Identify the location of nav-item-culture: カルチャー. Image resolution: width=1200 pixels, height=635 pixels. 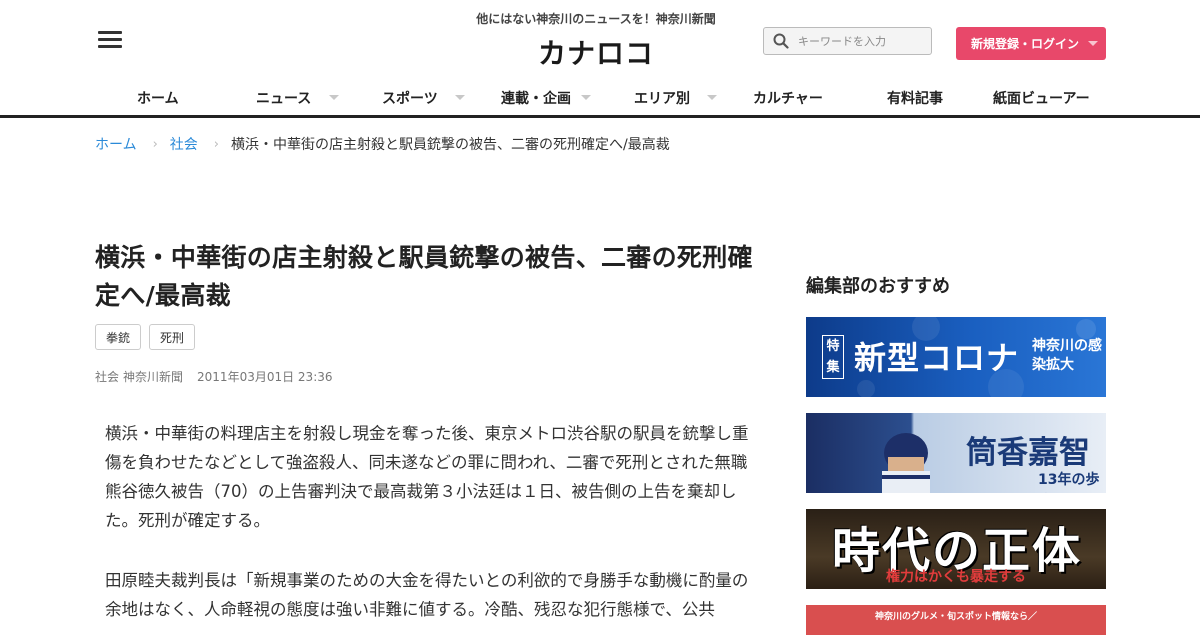
(788, 98).